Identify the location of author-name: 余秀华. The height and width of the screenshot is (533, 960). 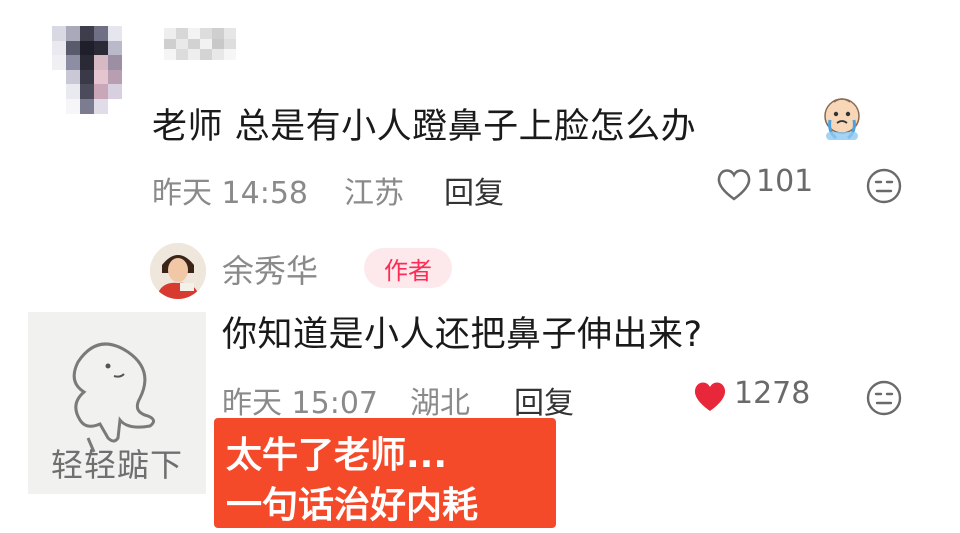
(270, 269).